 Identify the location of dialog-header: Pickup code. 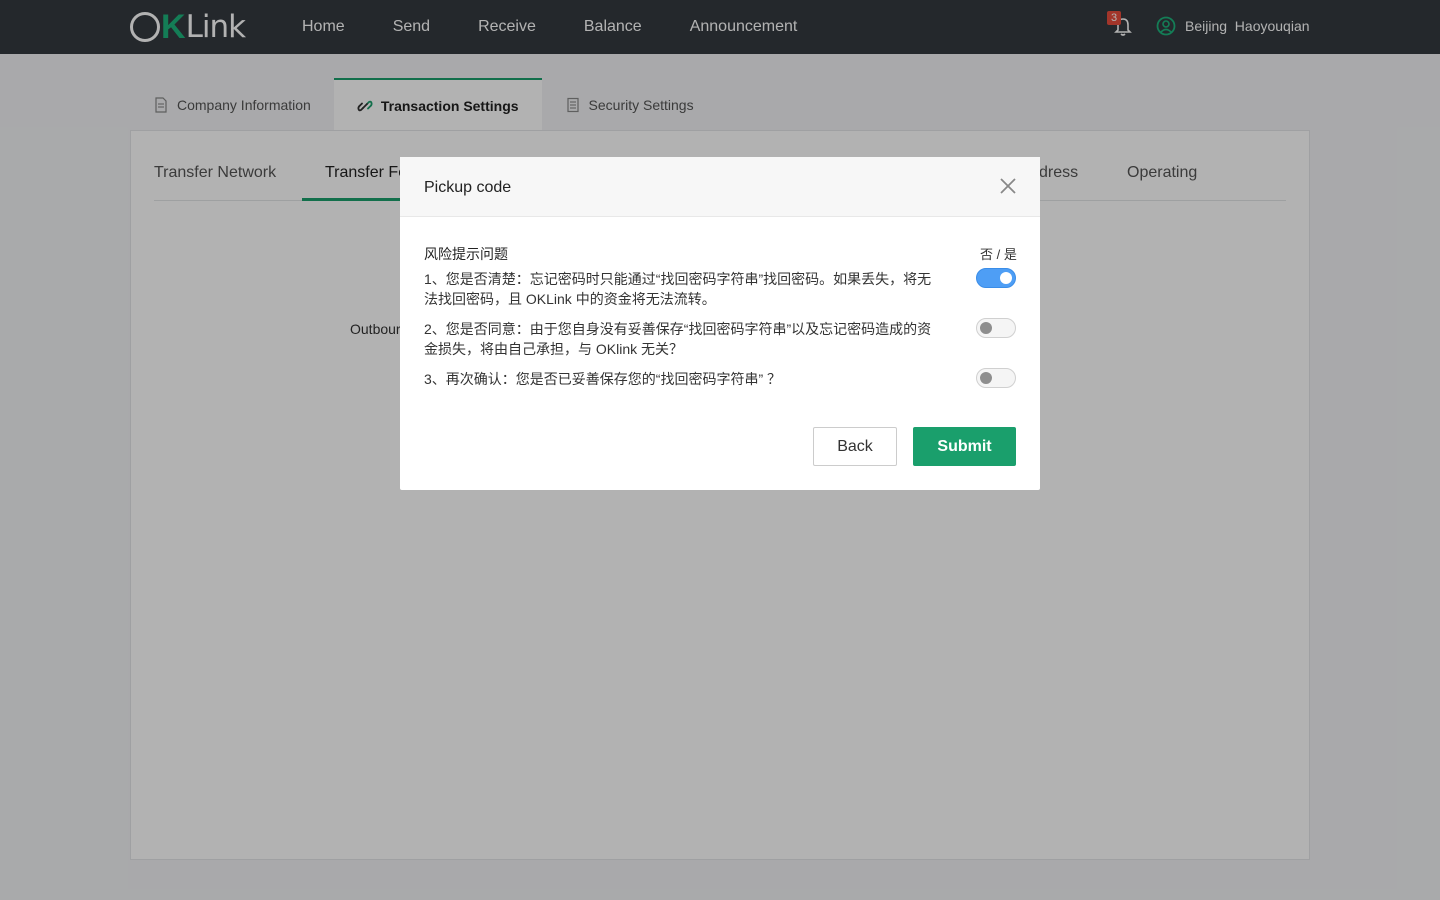
(720, 187).